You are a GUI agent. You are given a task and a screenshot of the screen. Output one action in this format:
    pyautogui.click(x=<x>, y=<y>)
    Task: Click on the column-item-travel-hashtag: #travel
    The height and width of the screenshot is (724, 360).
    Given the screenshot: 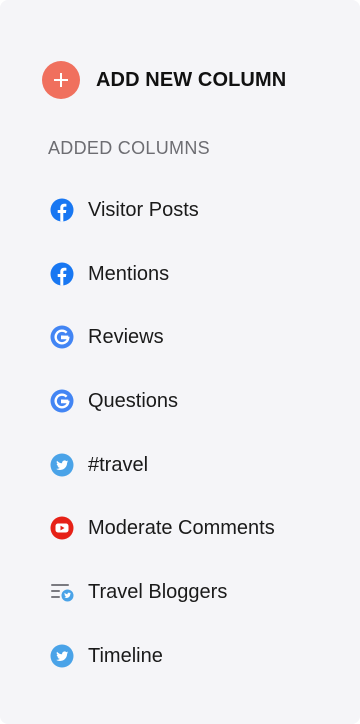 What is the action you would take?
    pyautogui.click(x=162, y=479)
    